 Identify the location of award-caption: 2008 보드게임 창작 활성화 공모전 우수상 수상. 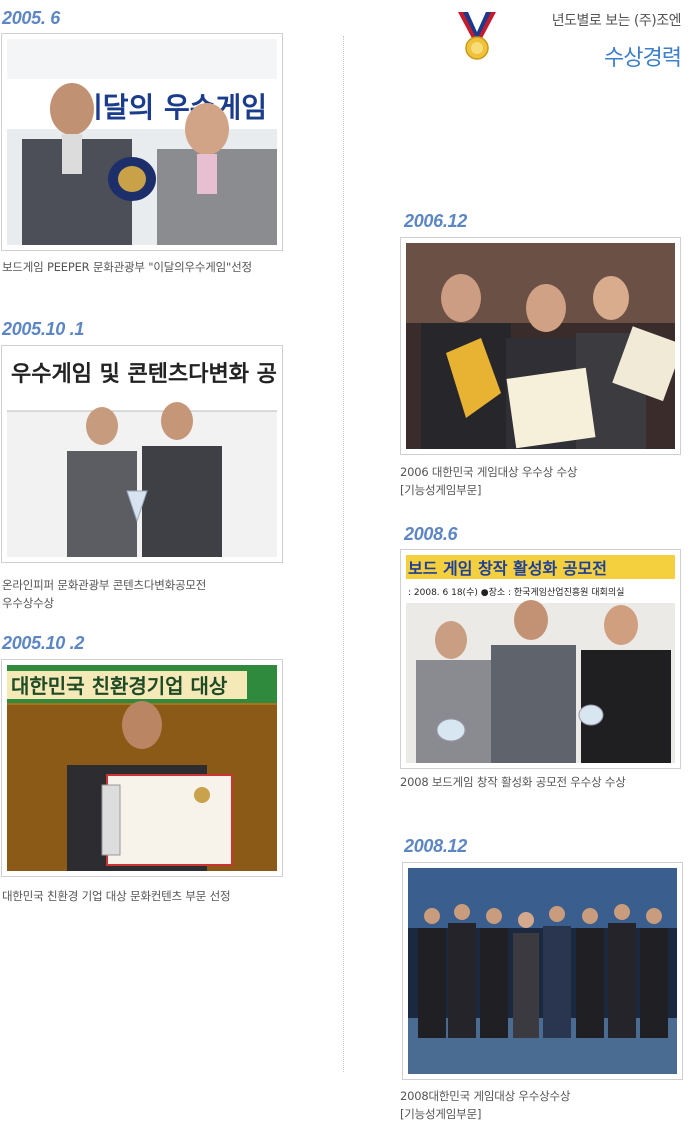
(513, 782).